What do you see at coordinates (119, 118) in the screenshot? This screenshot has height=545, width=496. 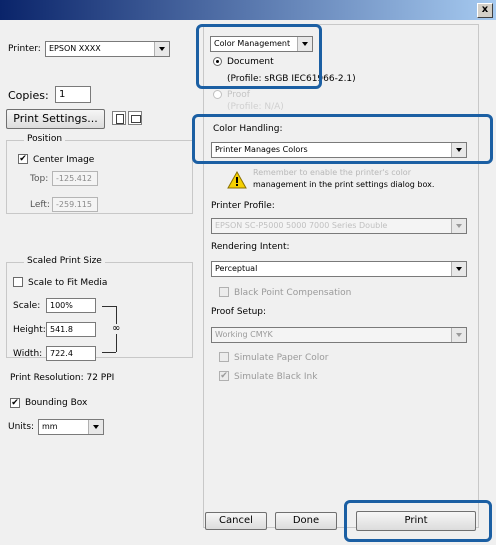 I see `portrait-icon` at bounding box center [119, 118].